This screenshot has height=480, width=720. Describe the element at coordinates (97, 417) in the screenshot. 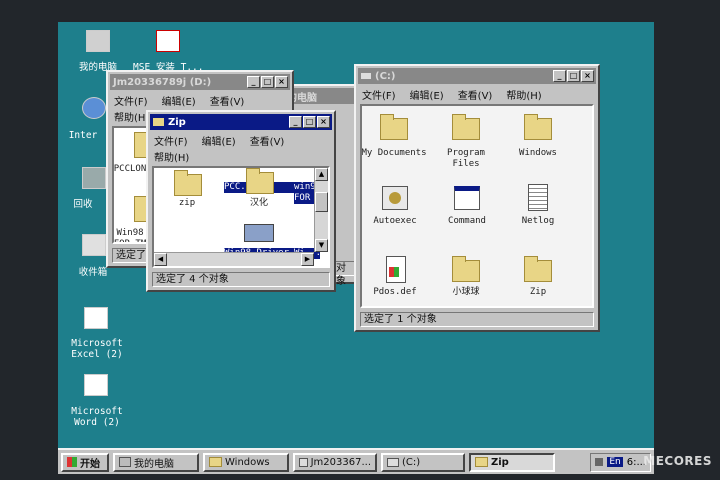

I see `desktop-icon-label: Microsoft Word (2)` at that location.